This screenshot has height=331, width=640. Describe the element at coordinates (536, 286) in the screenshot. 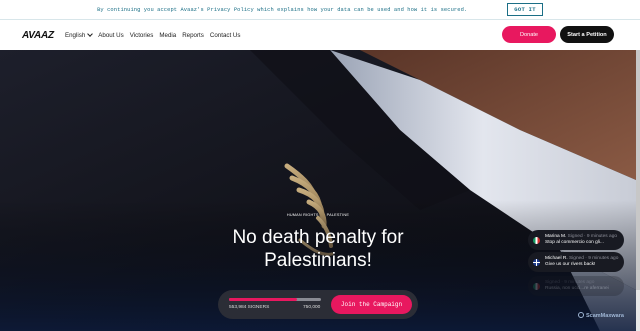

I see `flag-icon` at that location.